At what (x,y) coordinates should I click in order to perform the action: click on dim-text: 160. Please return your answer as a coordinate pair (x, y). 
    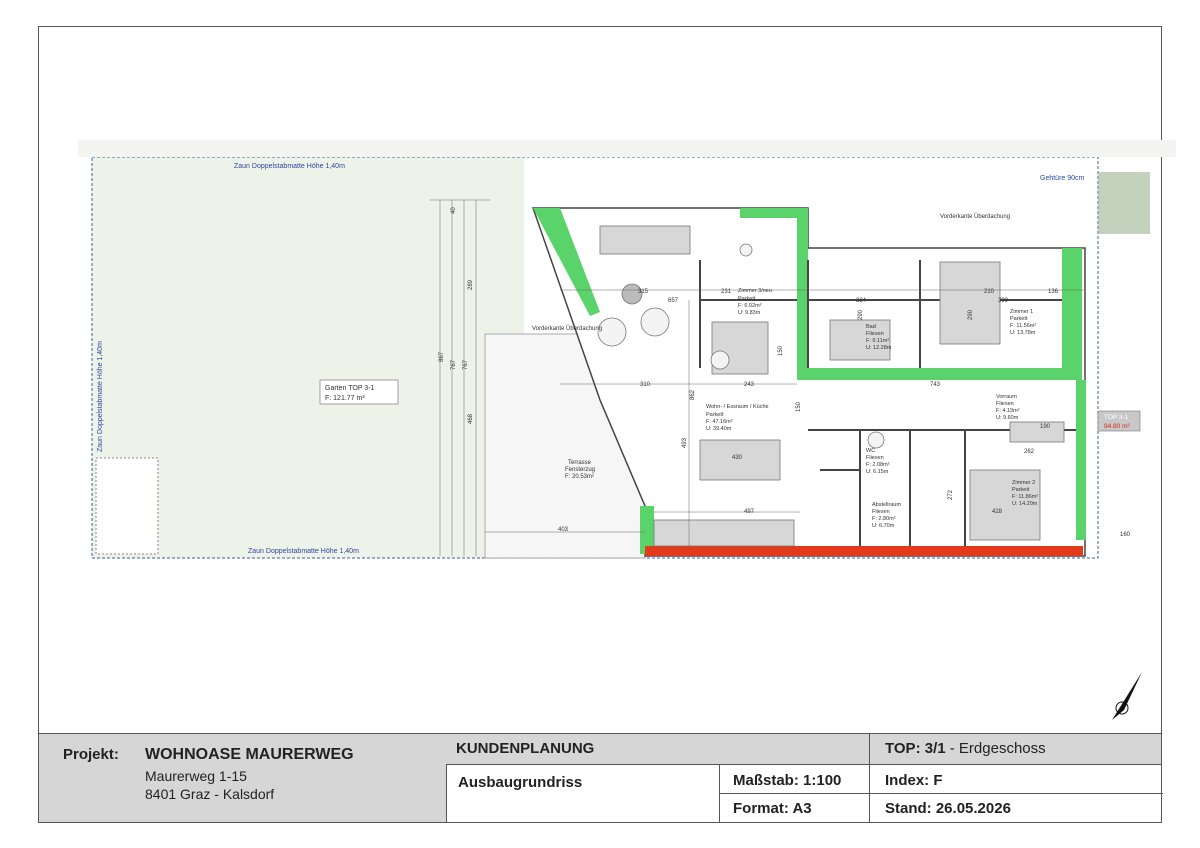
    Looking at the image, I should click on (1125, 535).